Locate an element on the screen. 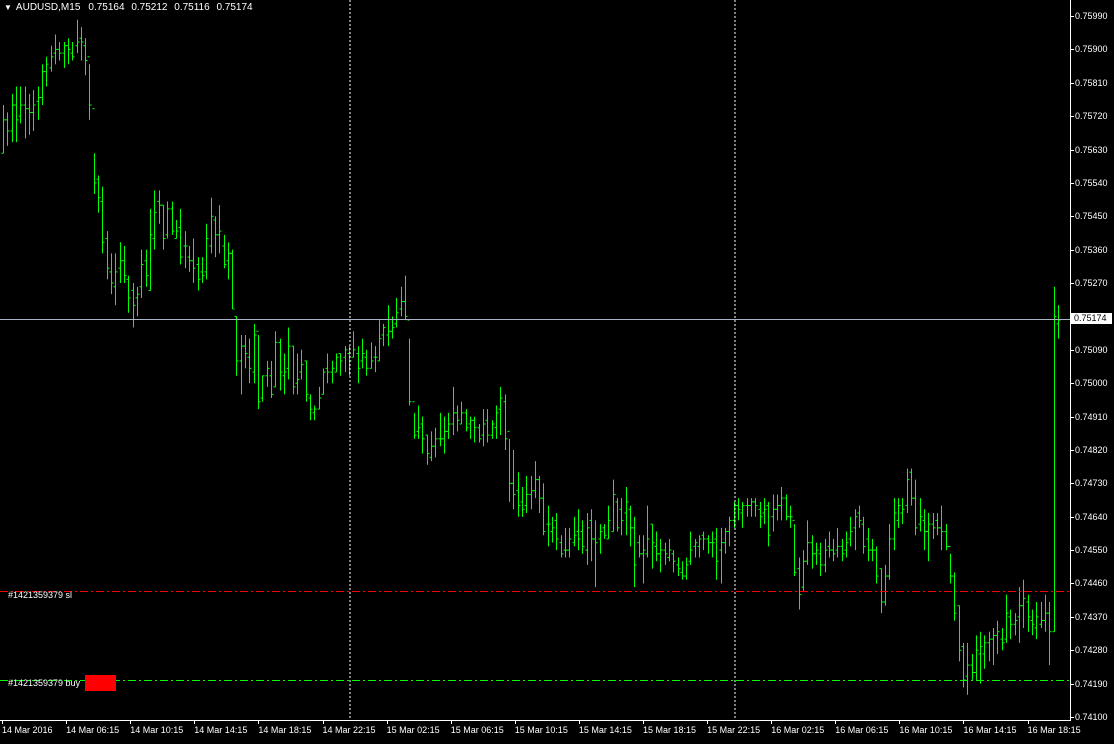 The width and height of the screenshot is (1114, 744). time-axis-label: 14 Mar 22:15 is located at coordinates (349, 730).